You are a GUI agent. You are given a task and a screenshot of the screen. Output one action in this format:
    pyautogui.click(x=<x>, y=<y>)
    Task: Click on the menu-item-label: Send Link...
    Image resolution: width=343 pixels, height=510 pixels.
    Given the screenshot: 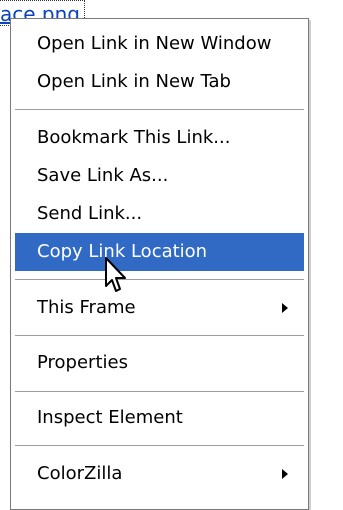 What is the action you would take?
    pyautogui.click(x=90, y=213)
    